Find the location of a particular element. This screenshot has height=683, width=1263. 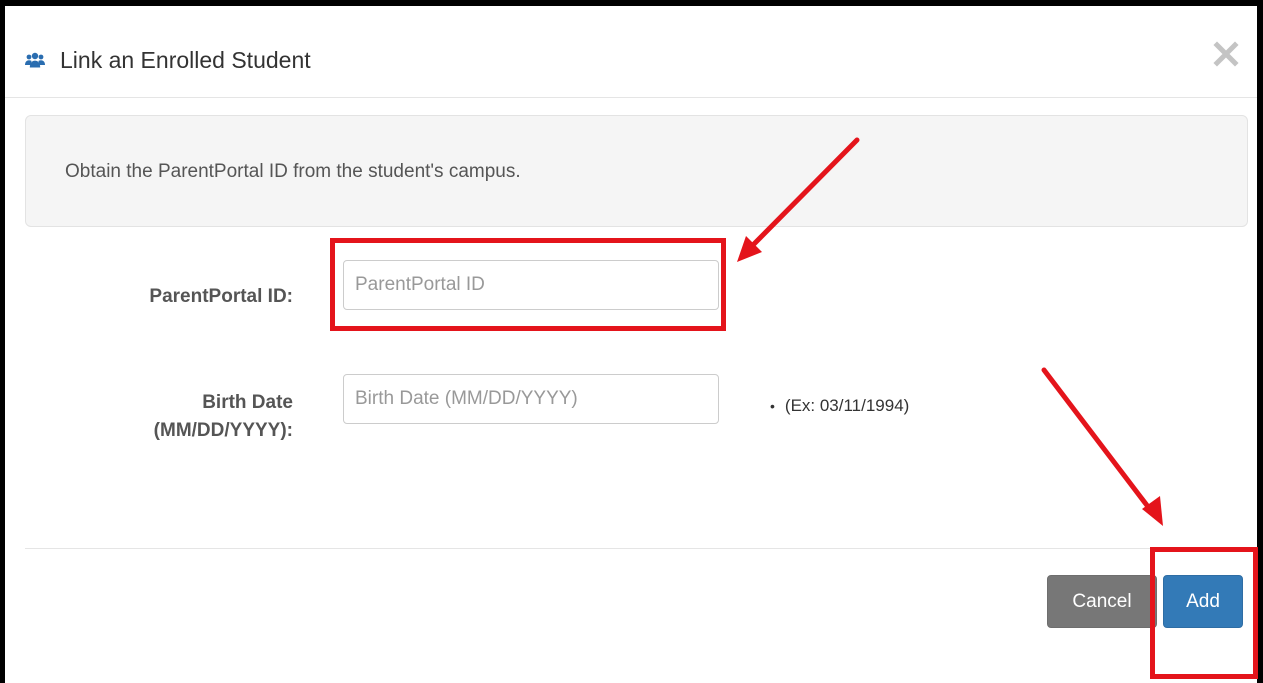

parentportal-id-label: ParentPortal ID: is located at coordinates (221, 296).